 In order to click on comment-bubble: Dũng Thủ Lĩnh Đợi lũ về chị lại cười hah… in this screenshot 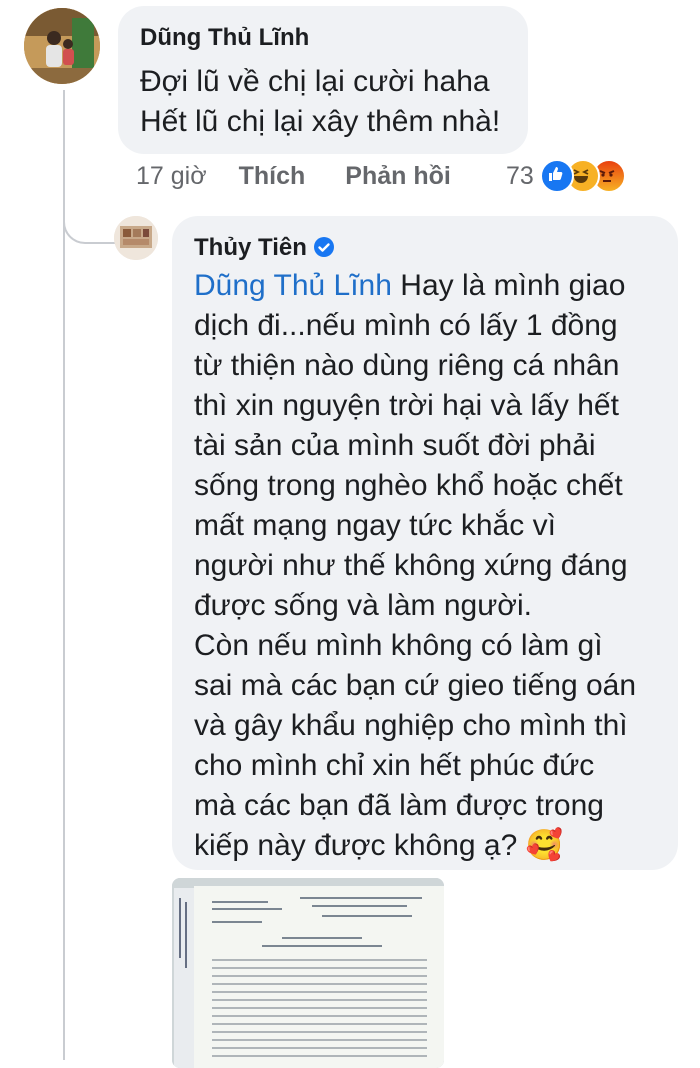, I will do `click(323, 80)`.